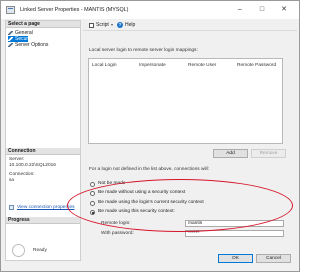 Image resolution: width=320 pixels, height=272 pixels. What do you see at coordinates (116, 223) in the screenshot?
I see `remote-login-label: Remote login:` at bounding box center [116, 223].